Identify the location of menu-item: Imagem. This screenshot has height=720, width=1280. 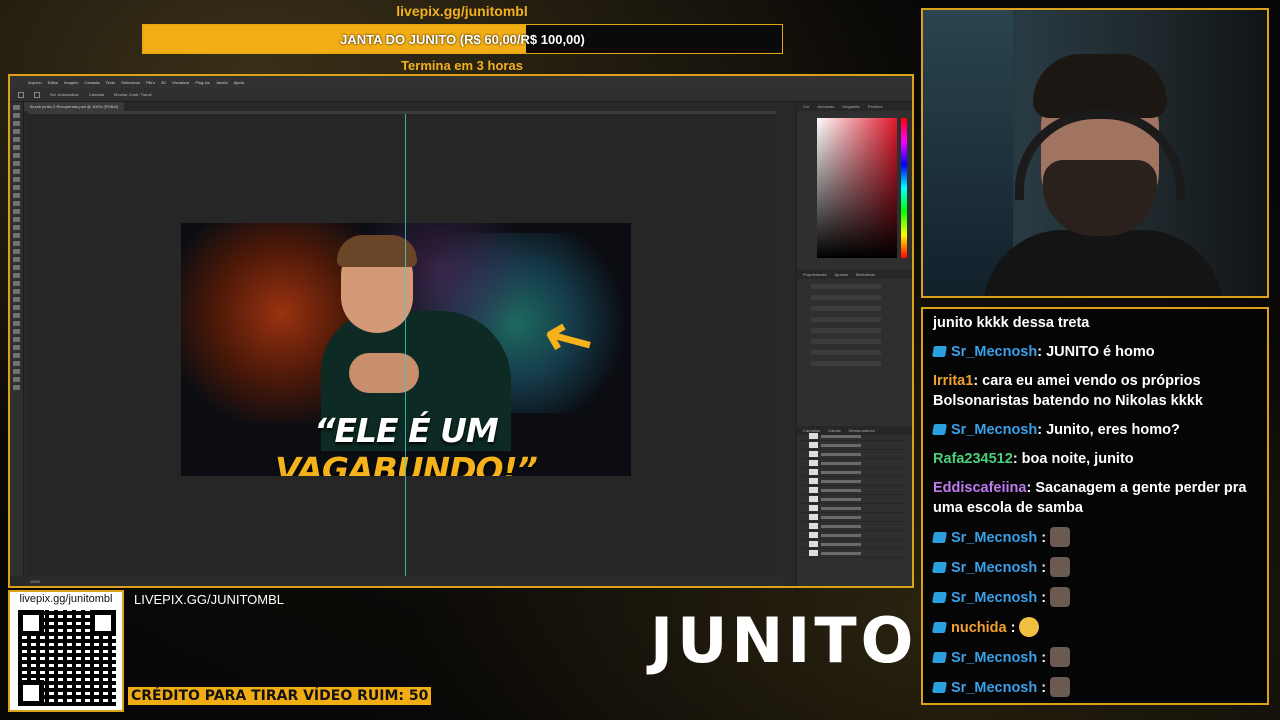
(71, 82).